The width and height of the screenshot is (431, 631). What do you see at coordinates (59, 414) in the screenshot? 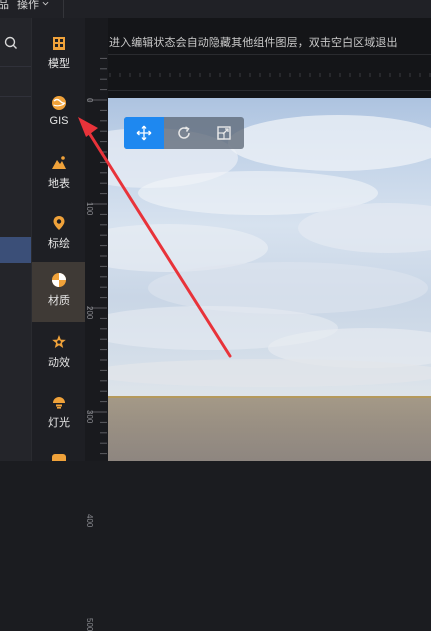
I see `tool-light: 灯光` at bounding box center [59, 414].